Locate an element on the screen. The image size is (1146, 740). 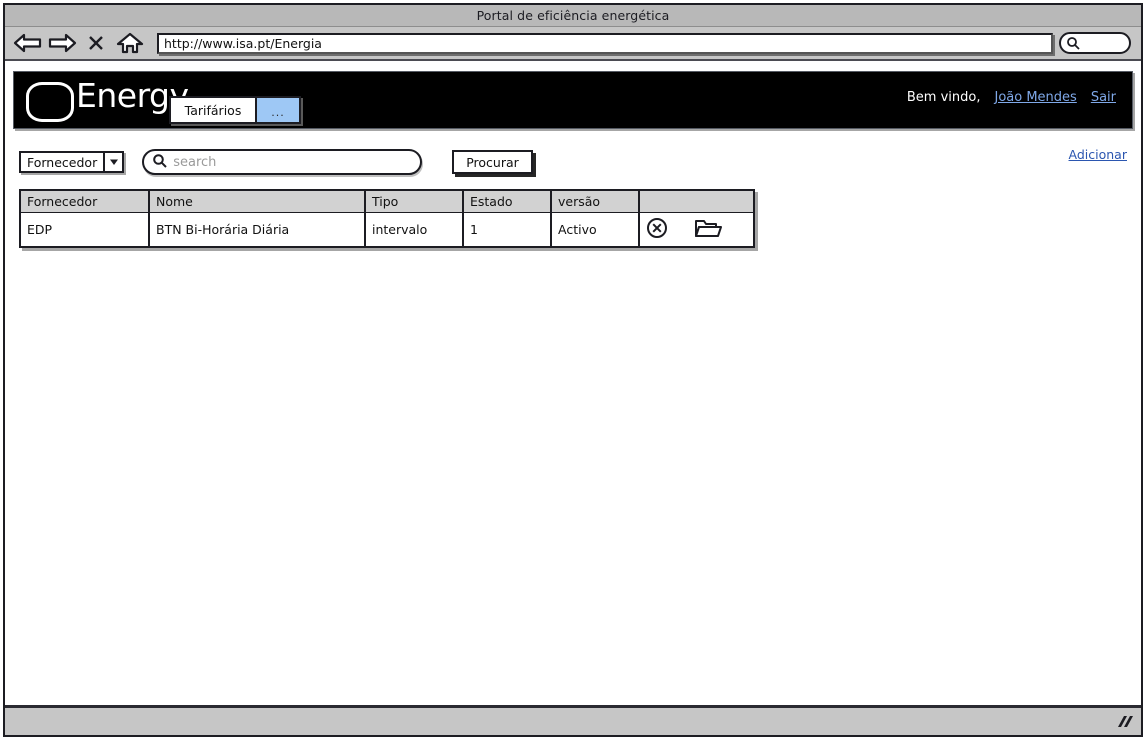
window-title: Portal de eficiência energética is located at coordinates (573, 15).